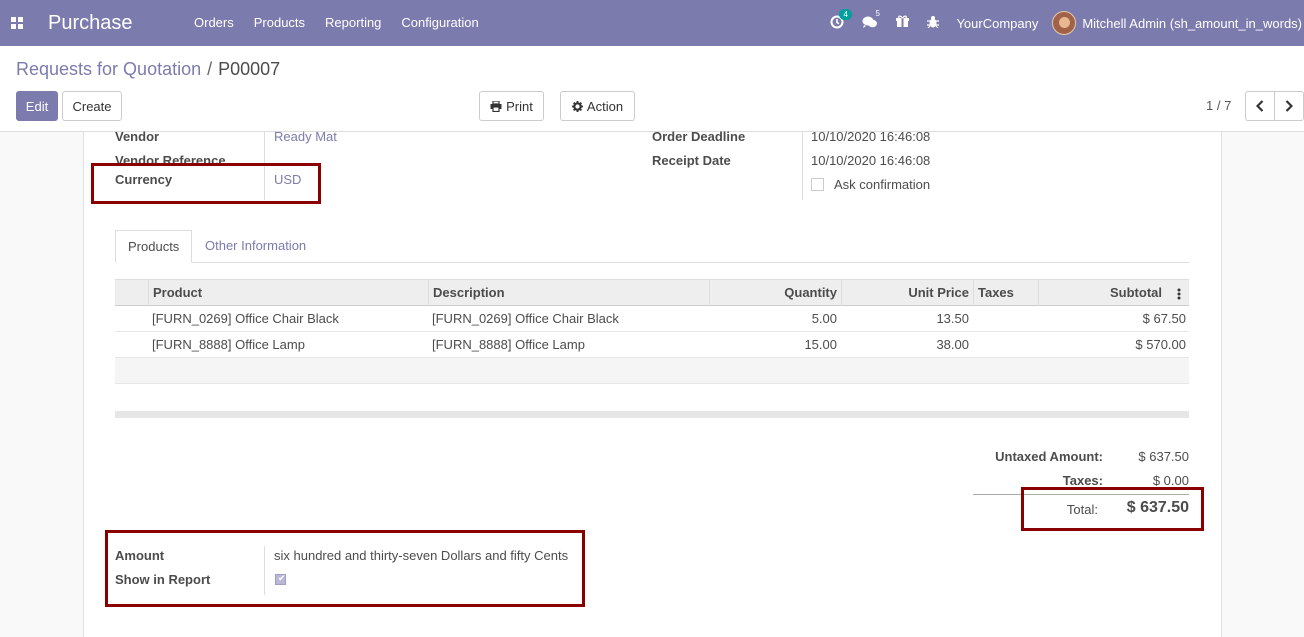 Image resolution: width=1304 pixels, height=637 pixels. What do you see at coordinates (652, 246) in the screenshot?
I see `notebook-tabs: Products Other Information` at bounding box center [652, 246].